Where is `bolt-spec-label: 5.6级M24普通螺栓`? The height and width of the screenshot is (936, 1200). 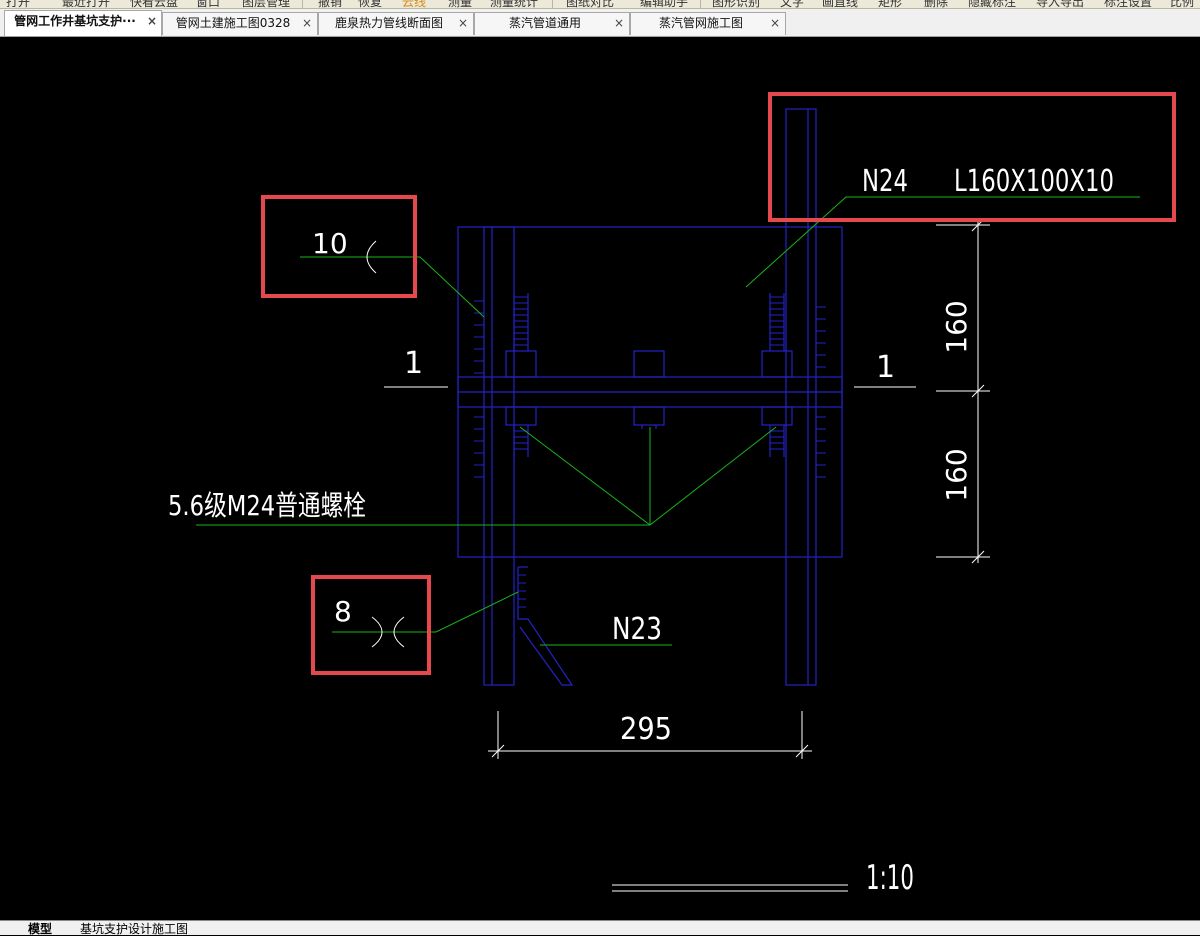 bolt-spec-label: 5.6级M24普通螺栓 is located at coordinates (267, 505).